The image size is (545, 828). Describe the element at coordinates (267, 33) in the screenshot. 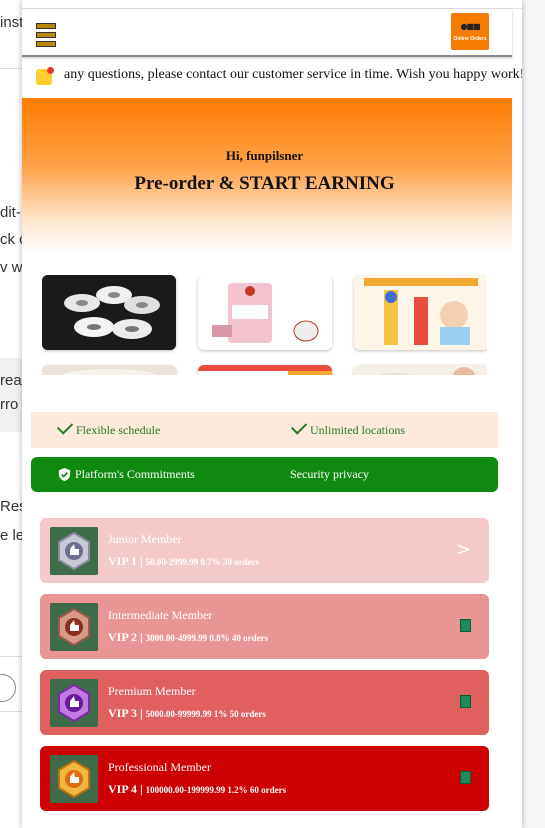

I see `app-header: ●■■ Online Orders` at that location.